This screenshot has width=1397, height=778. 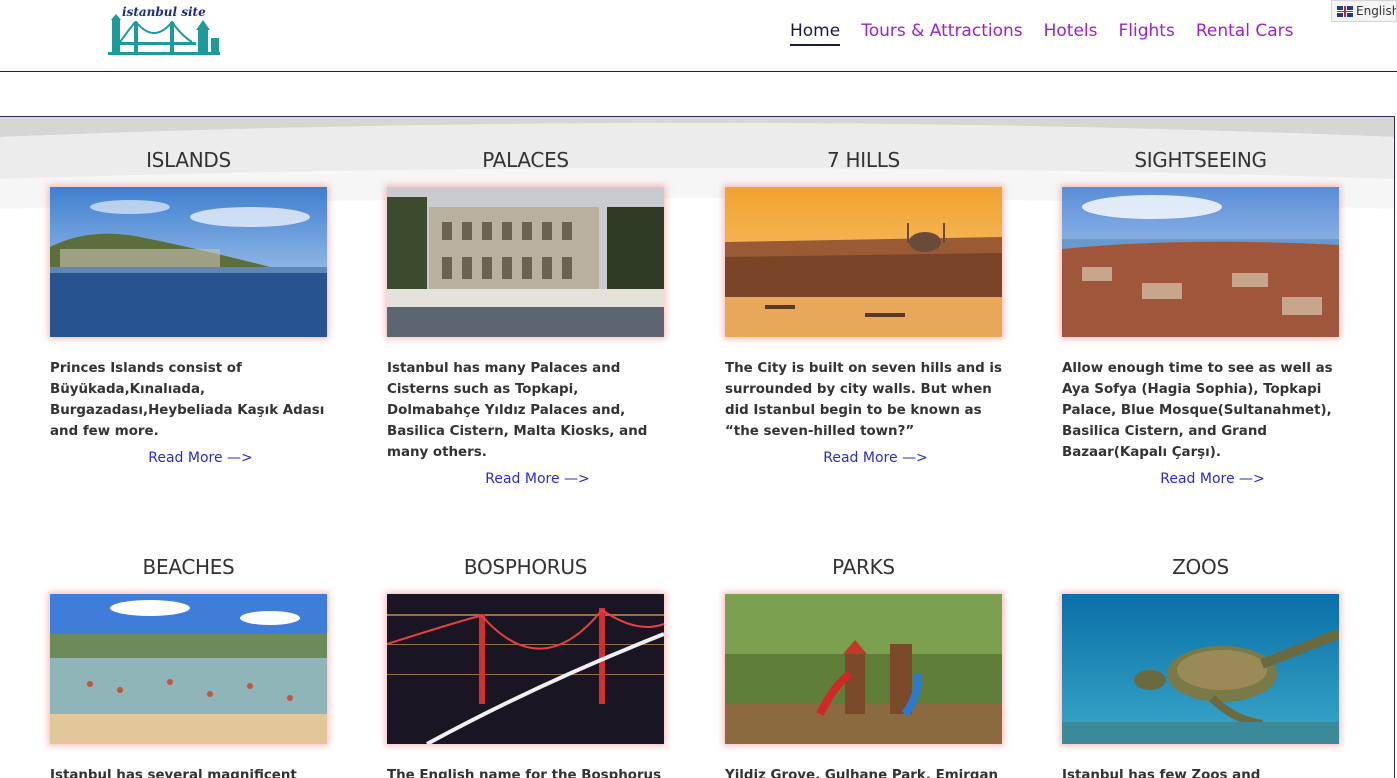 What do you see at coordinates (1245, 33) in the screenshot?
I see `nav-rental-cars: Rental Cars` at bounding box center [1245, 33].